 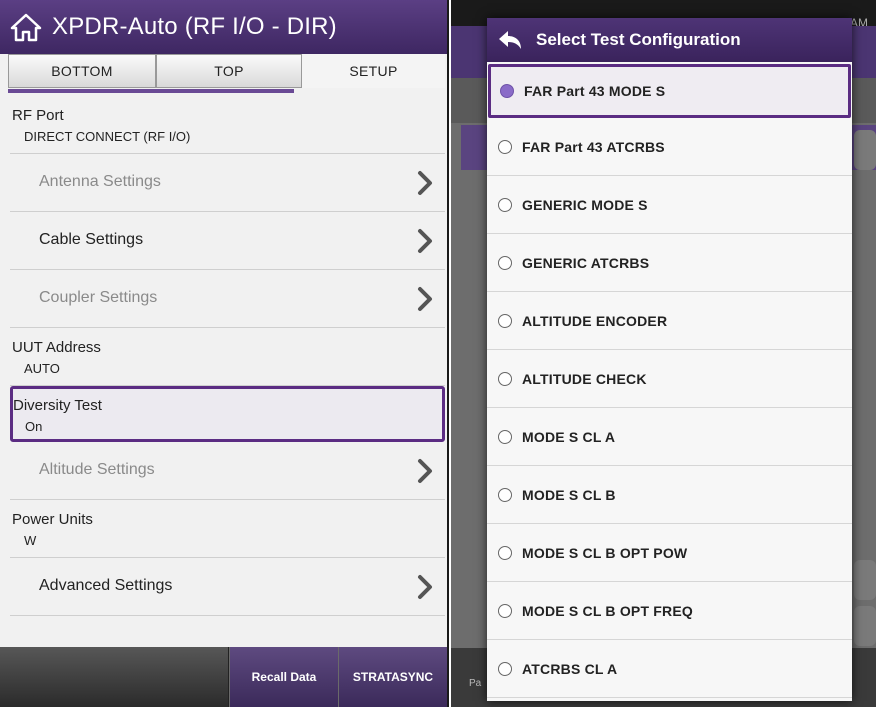 I want to click on setting-label: Diversity Test, so click(x=57, y=405).